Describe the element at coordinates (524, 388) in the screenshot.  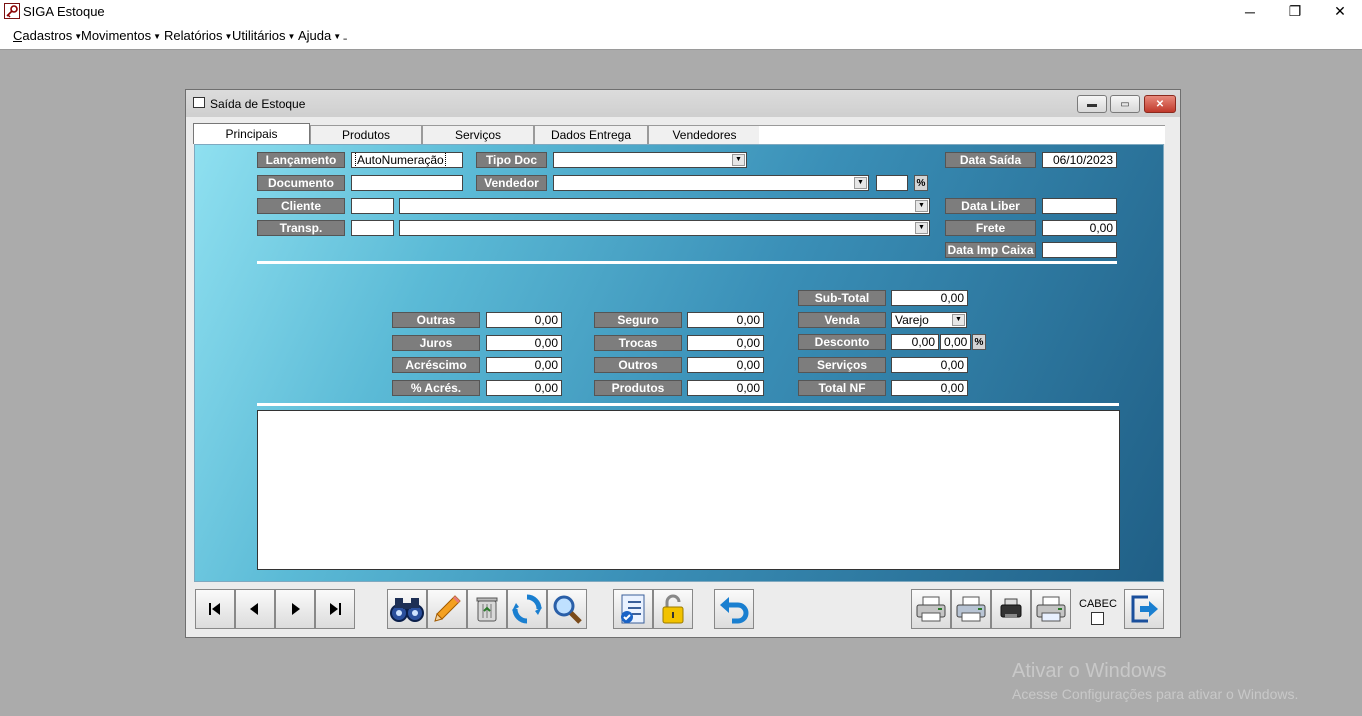
I see `pct-acres-field: 0,00` at that location.